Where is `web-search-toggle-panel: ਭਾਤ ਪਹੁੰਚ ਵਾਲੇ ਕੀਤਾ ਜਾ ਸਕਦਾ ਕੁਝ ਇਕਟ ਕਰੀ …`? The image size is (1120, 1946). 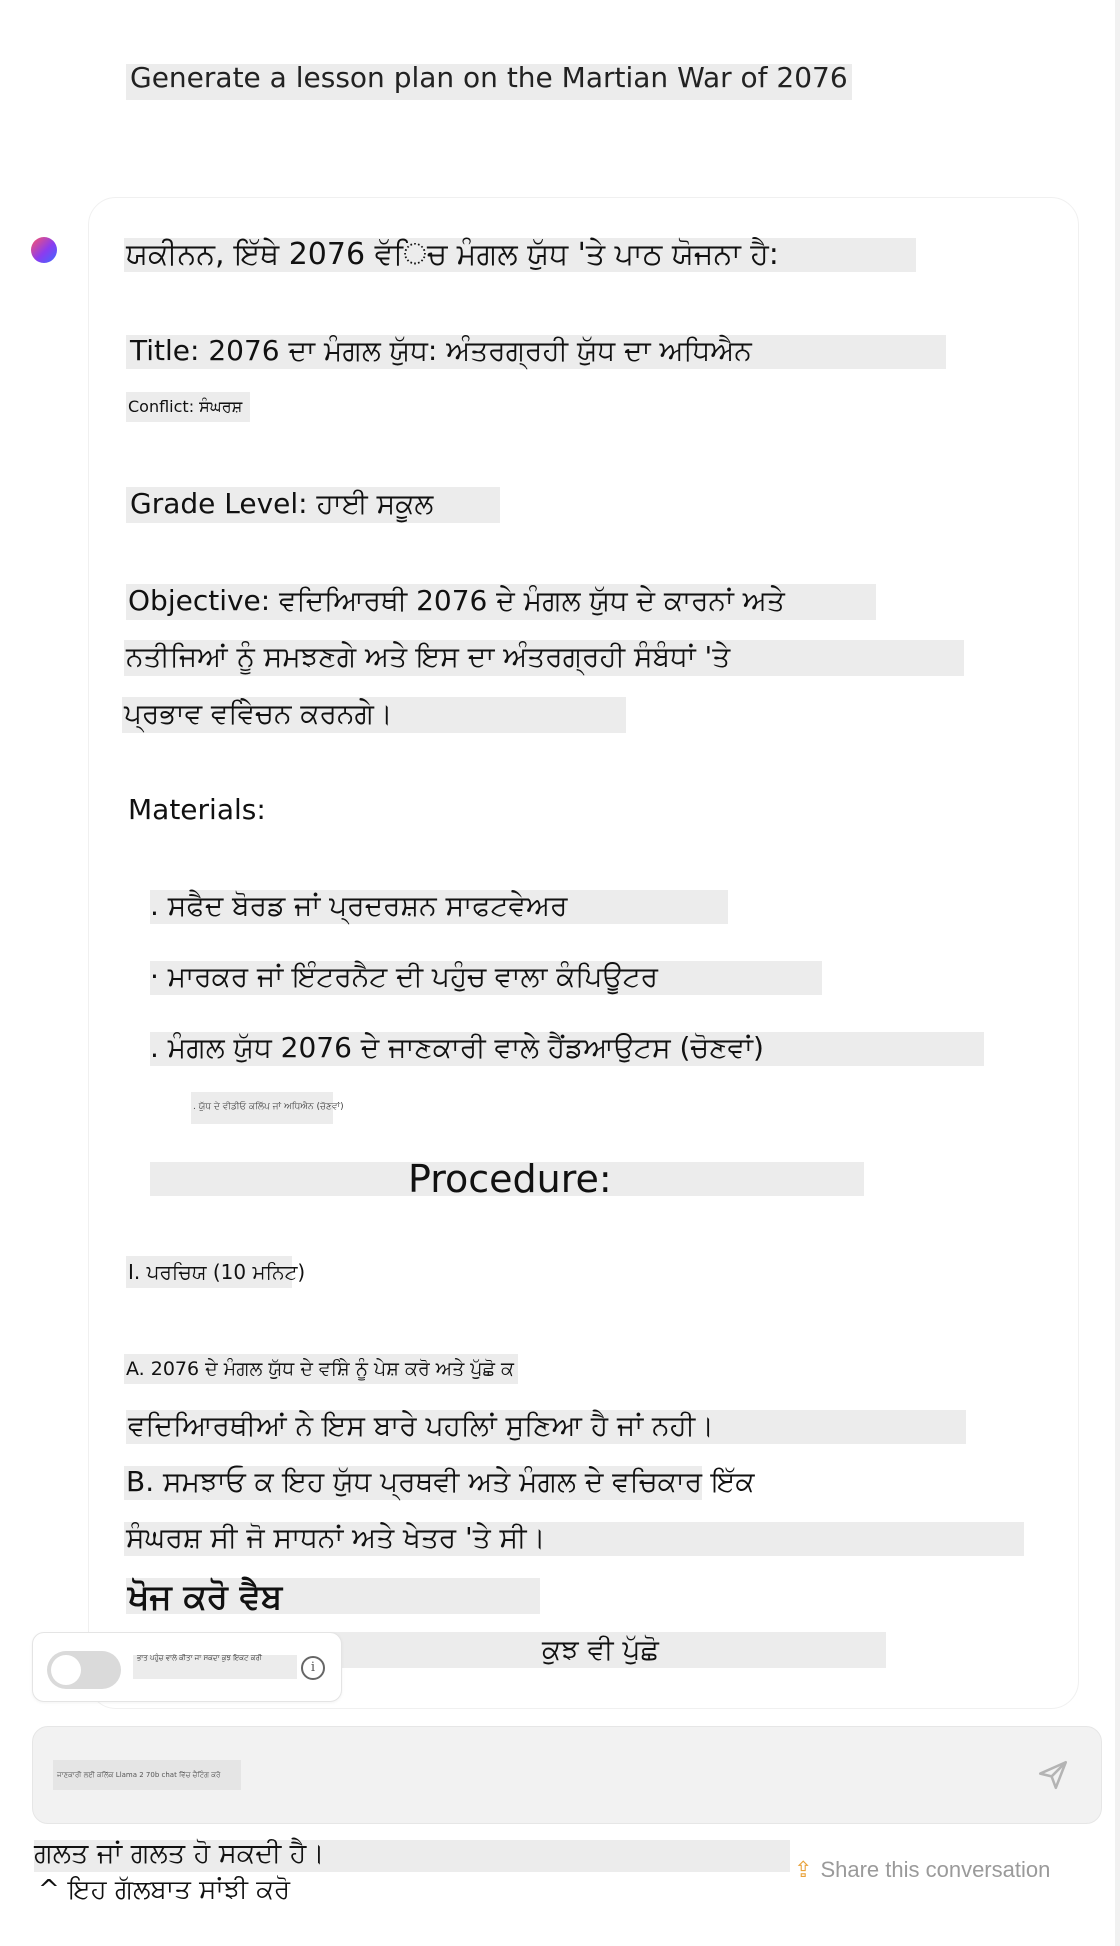 web-search-toggle-panel: ਭਾਤ ਪਹੁੰਚ ਵਾਲੇ ਕੀਤਾ ਜਾ ਸਕਦਾ ਕੁਝ ਇਕਟ ਕਰੀ … is located at coordinates (187, 1667).